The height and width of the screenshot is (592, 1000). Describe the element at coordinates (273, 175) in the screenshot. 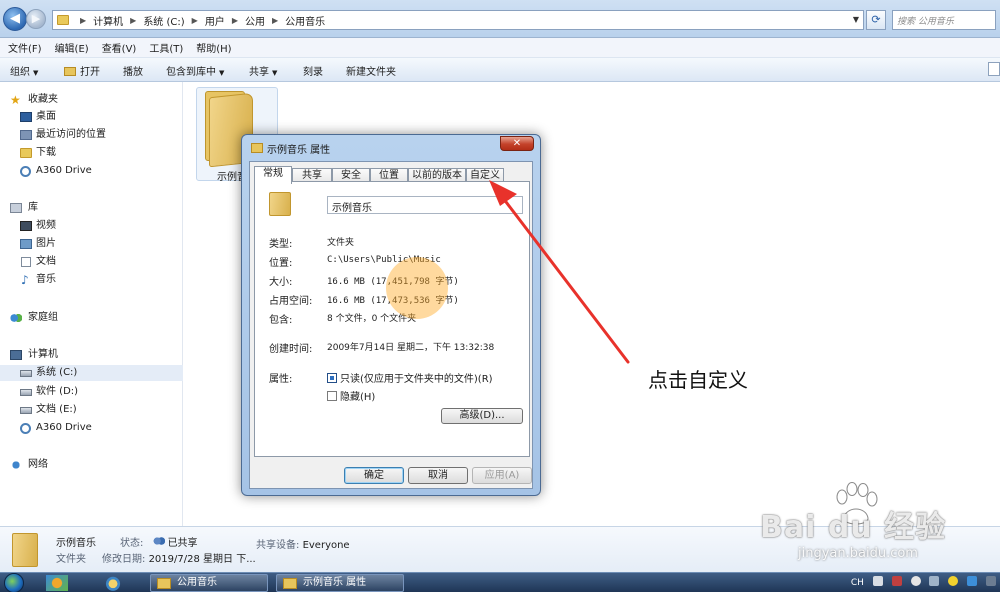

I see `tab-general: 常规` at that location.